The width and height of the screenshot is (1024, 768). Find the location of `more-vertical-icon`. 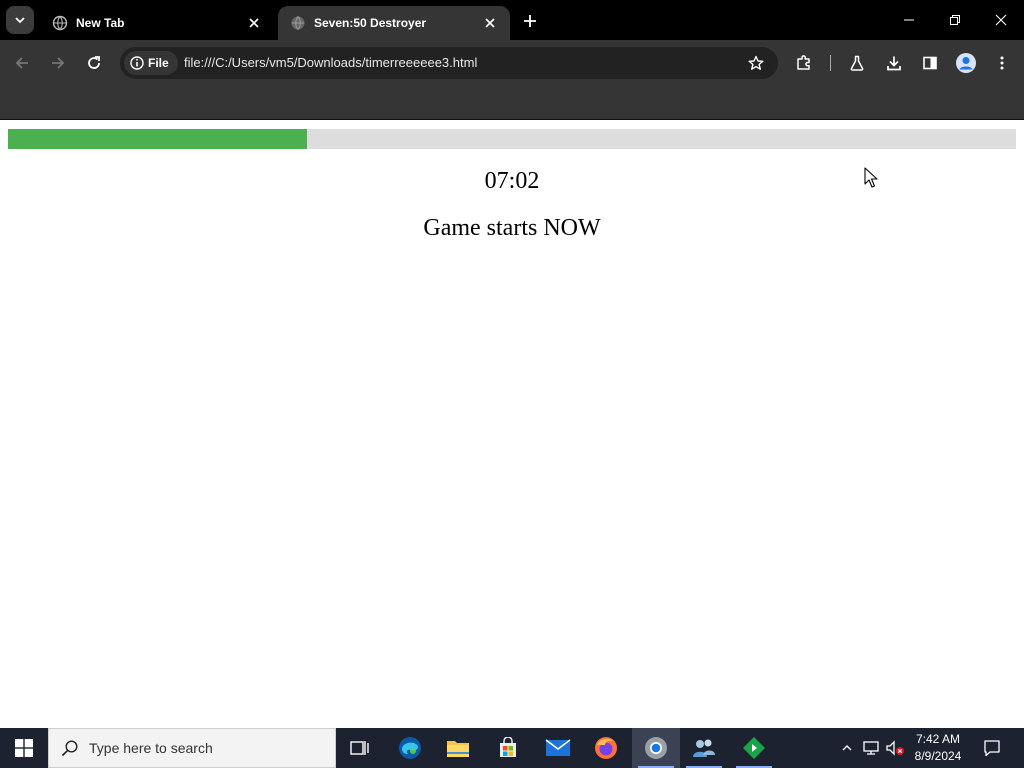

more-vertical-icon is located at coordinates (1002, 63).